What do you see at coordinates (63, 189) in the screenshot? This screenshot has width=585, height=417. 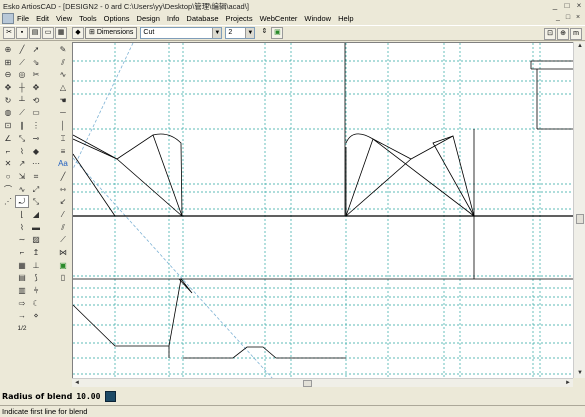 I see `dimension-icon: ⇿` at bounding box center [63, 189].